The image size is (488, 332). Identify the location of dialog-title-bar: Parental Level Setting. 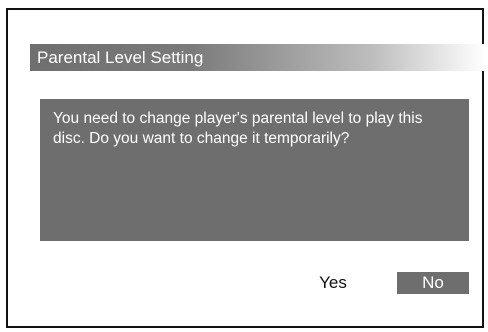
(257, 57).